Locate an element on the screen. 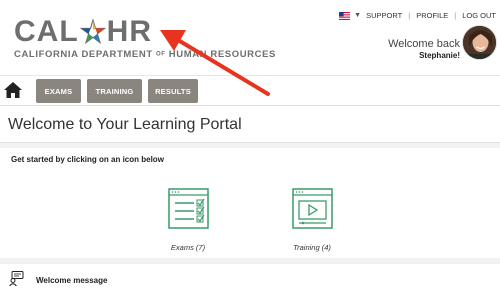  avatar-photo is located at coordinates (479, 42).